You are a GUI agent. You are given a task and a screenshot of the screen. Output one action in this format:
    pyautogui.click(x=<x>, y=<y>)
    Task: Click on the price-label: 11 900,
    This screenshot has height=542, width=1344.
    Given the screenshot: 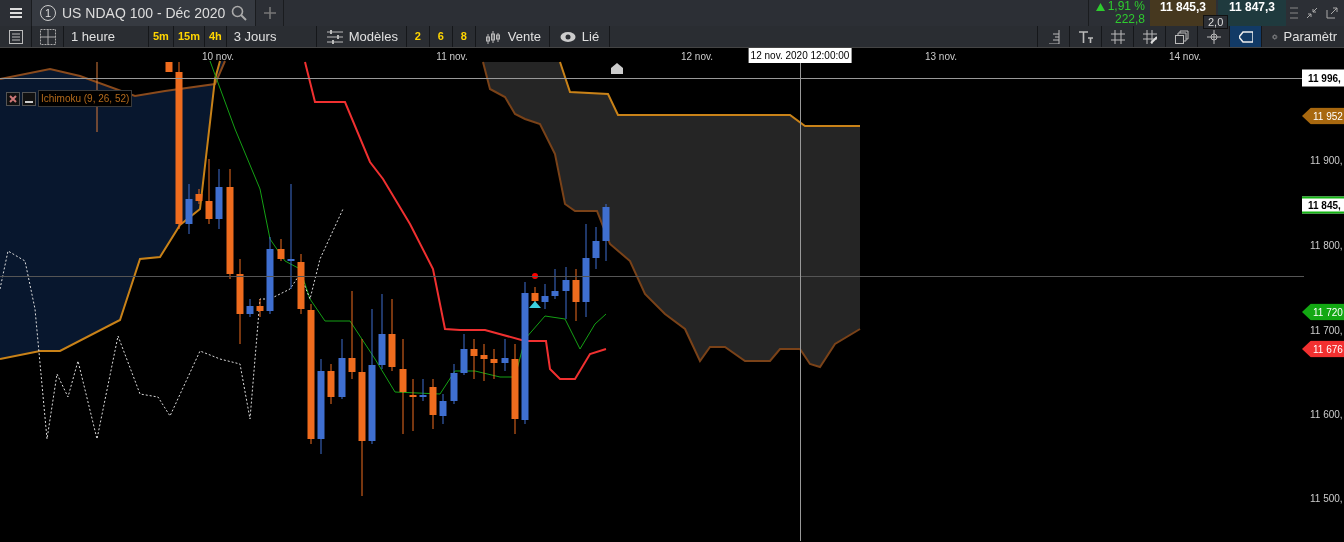 What is the action you would take?
    pyautogui.click(x=1326, y=160)
    